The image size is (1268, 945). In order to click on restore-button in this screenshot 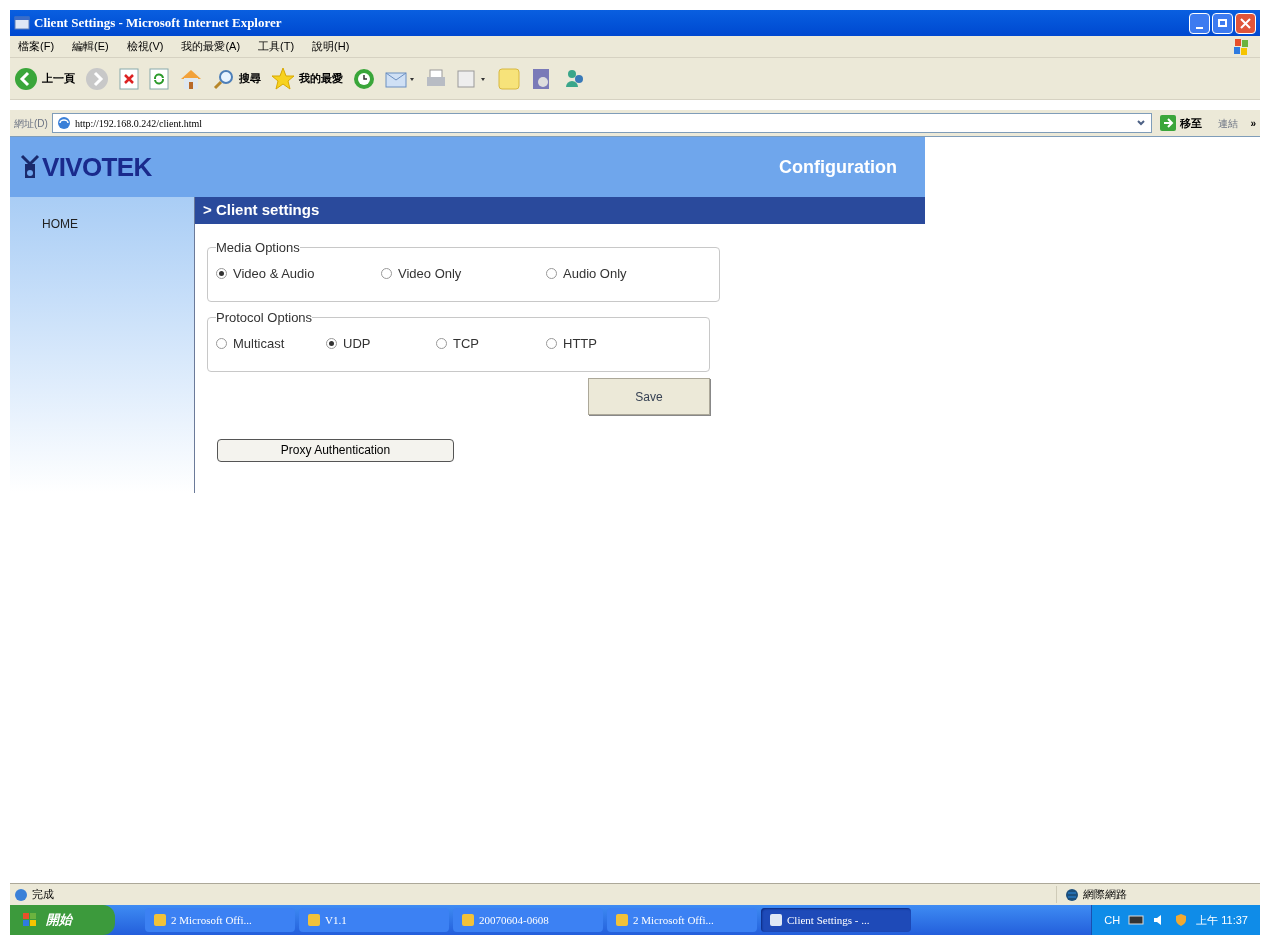, I will do `click(1222, 23)`.